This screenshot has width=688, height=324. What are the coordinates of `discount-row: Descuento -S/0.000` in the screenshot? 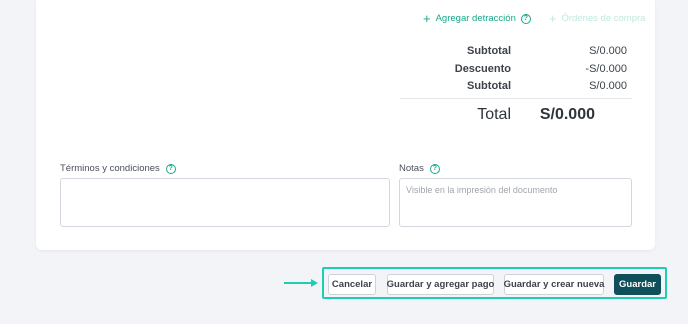 It's located at (516, 70).